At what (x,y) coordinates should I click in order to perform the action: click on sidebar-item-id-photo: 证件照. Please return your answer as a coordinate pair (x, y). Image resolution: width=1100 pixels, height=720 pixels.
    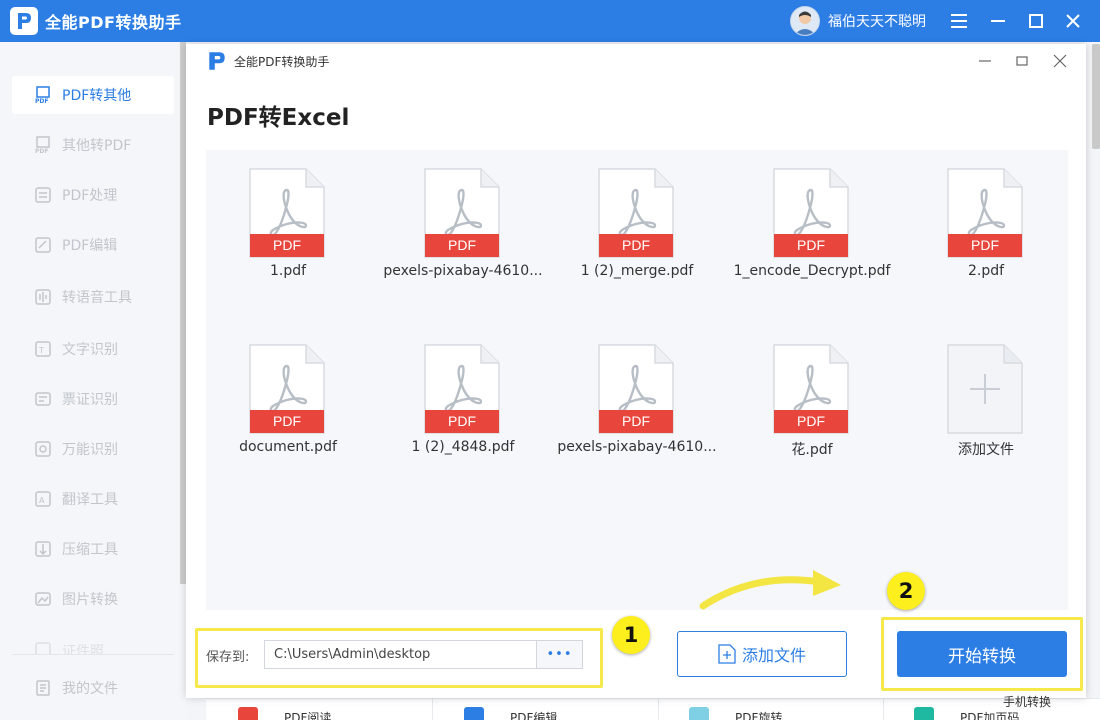
    Looking at the image, I should click on (93, 642).